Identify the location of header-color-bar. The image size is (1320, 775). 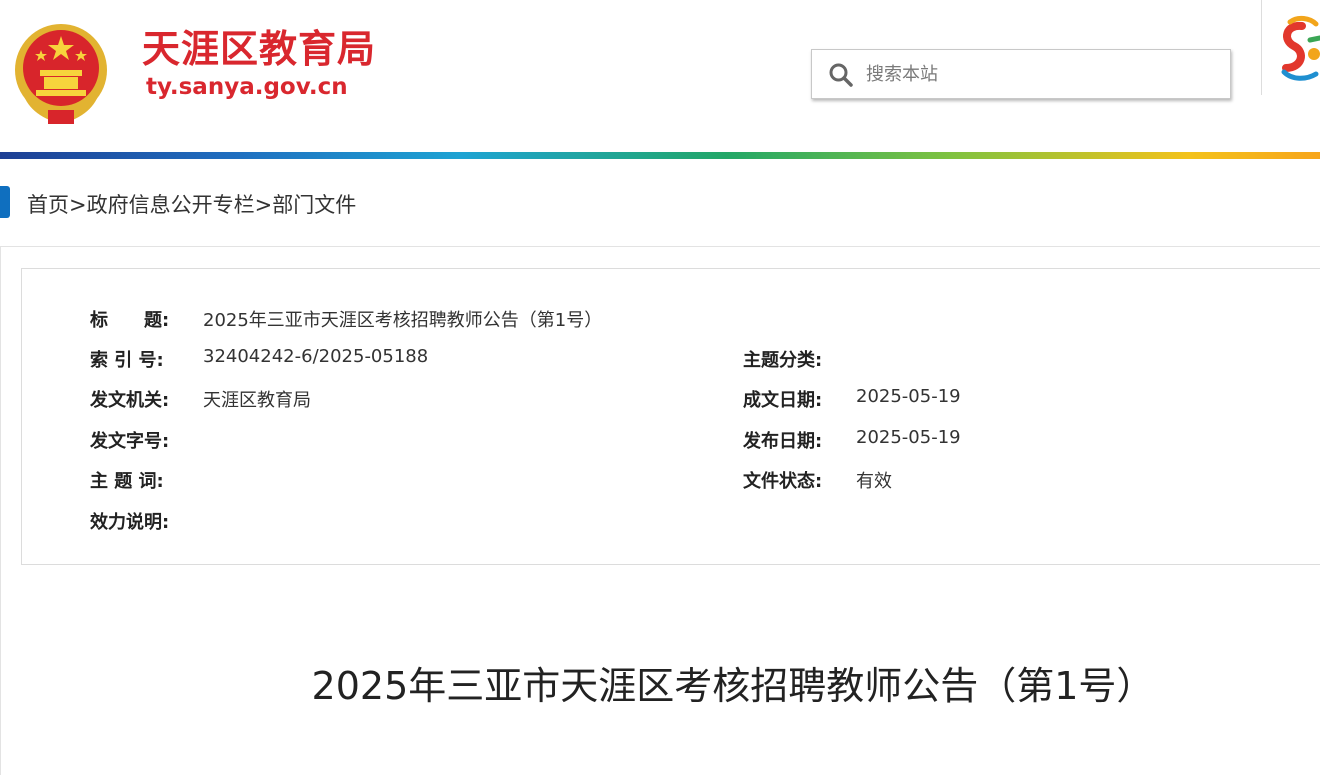
(660, 155).